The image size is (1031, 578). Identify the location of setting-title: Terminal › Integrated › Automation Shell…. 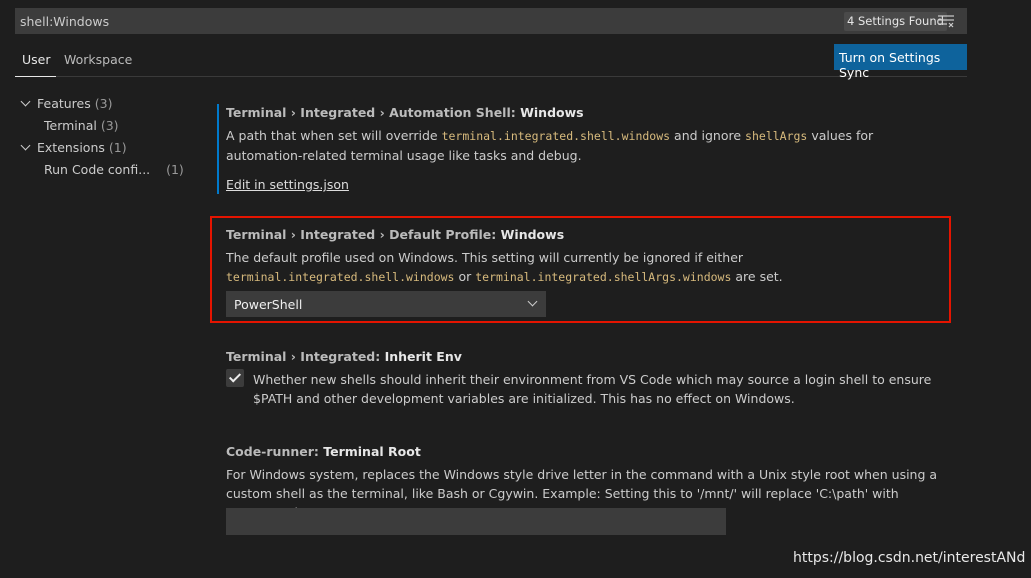
(405, 112).